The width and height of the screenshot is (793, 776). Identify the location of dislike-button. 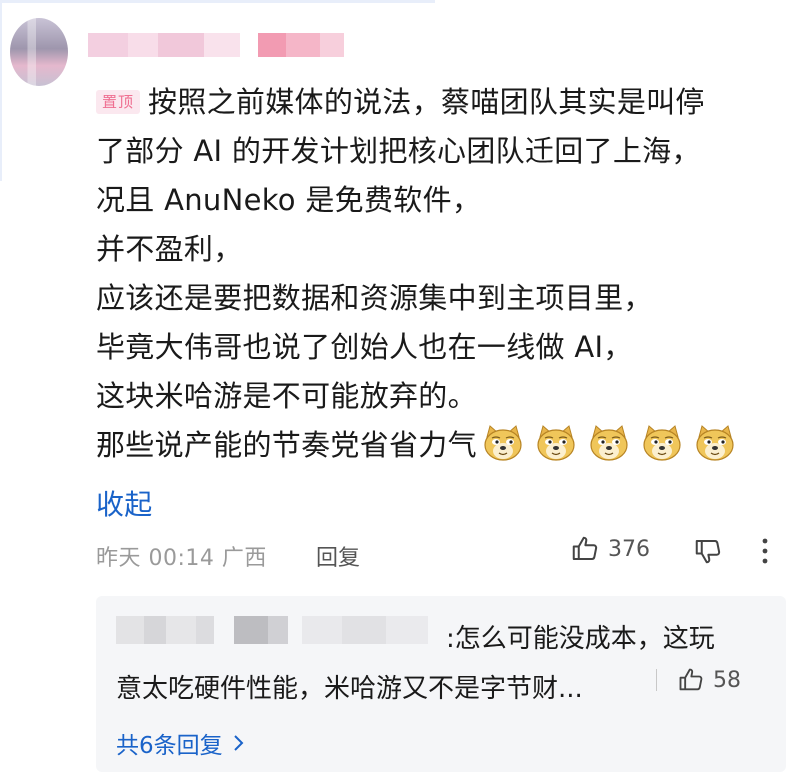
(708, 554).